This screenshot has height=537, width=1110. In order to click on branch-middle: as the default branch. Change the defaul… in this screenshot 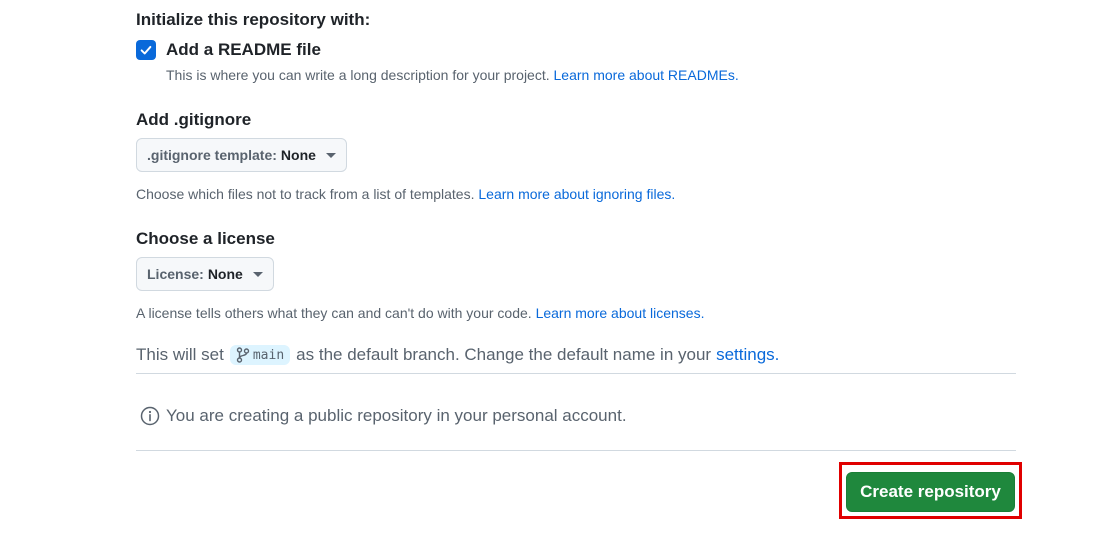, I will do `click(504, 354)`.